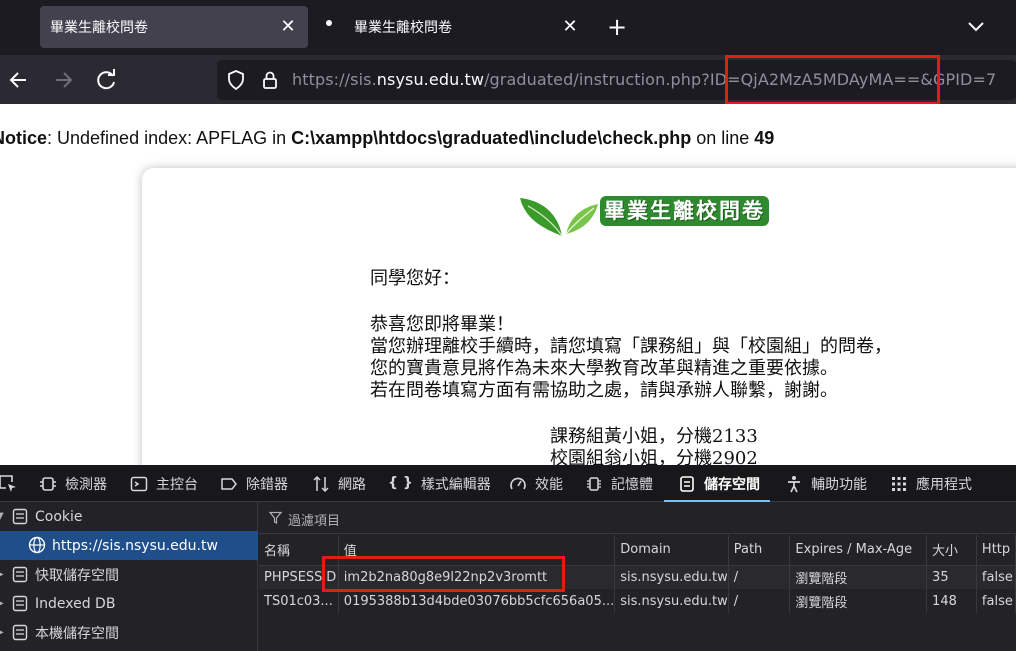 The height and width of the screenshot is (651, 1016). Describe the element at coordinates (236, 80) in the screenshot. I see `shield-icon` at that location.